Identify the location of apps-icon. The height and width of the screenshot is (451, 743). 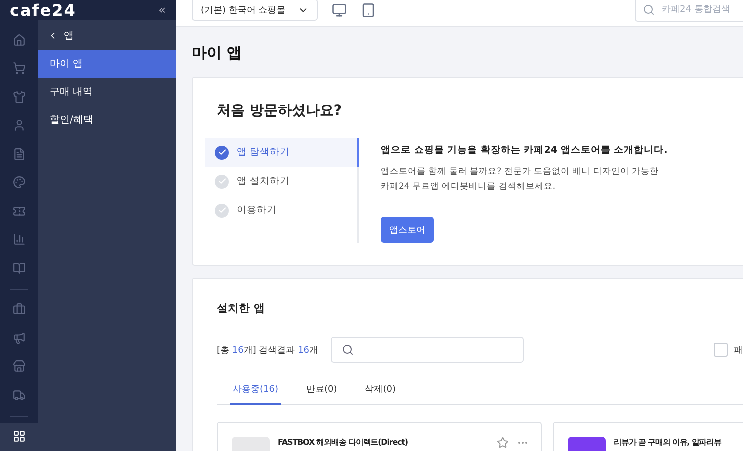
(19, 436).